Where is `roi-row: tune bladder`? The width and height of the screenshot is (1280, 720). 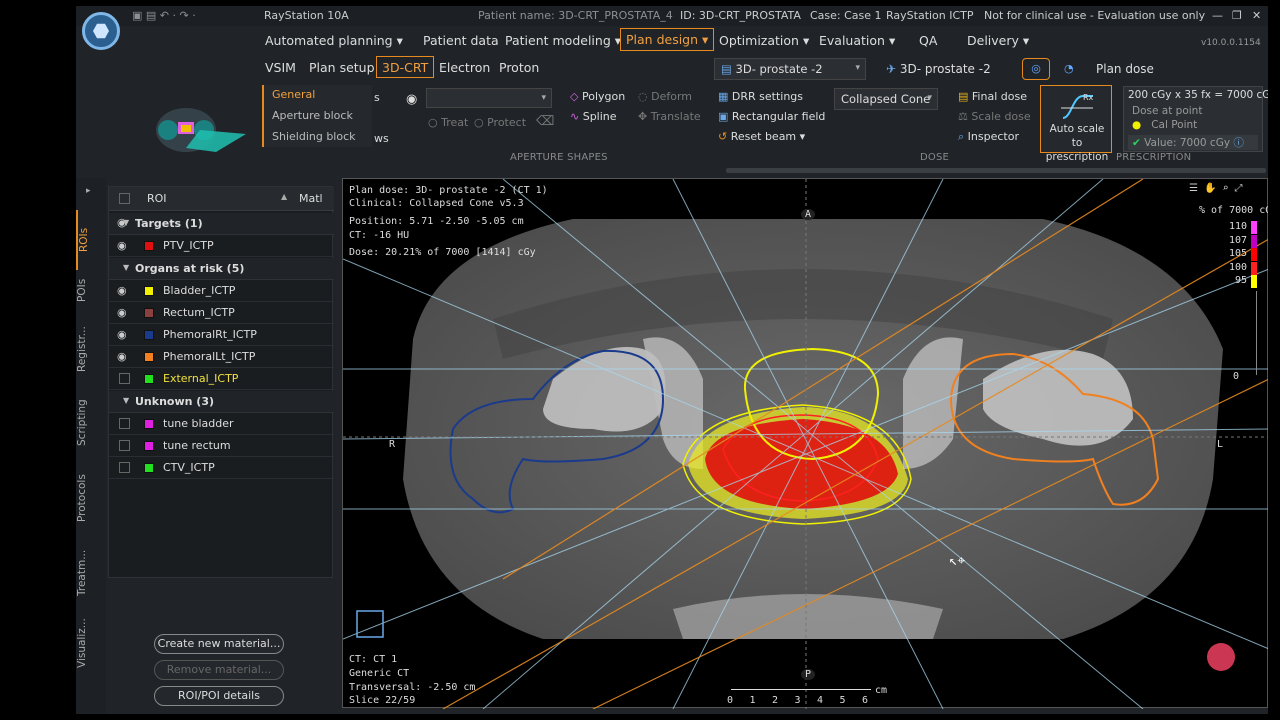 roi-row: tune bladder is located at coordinates (221, 424).